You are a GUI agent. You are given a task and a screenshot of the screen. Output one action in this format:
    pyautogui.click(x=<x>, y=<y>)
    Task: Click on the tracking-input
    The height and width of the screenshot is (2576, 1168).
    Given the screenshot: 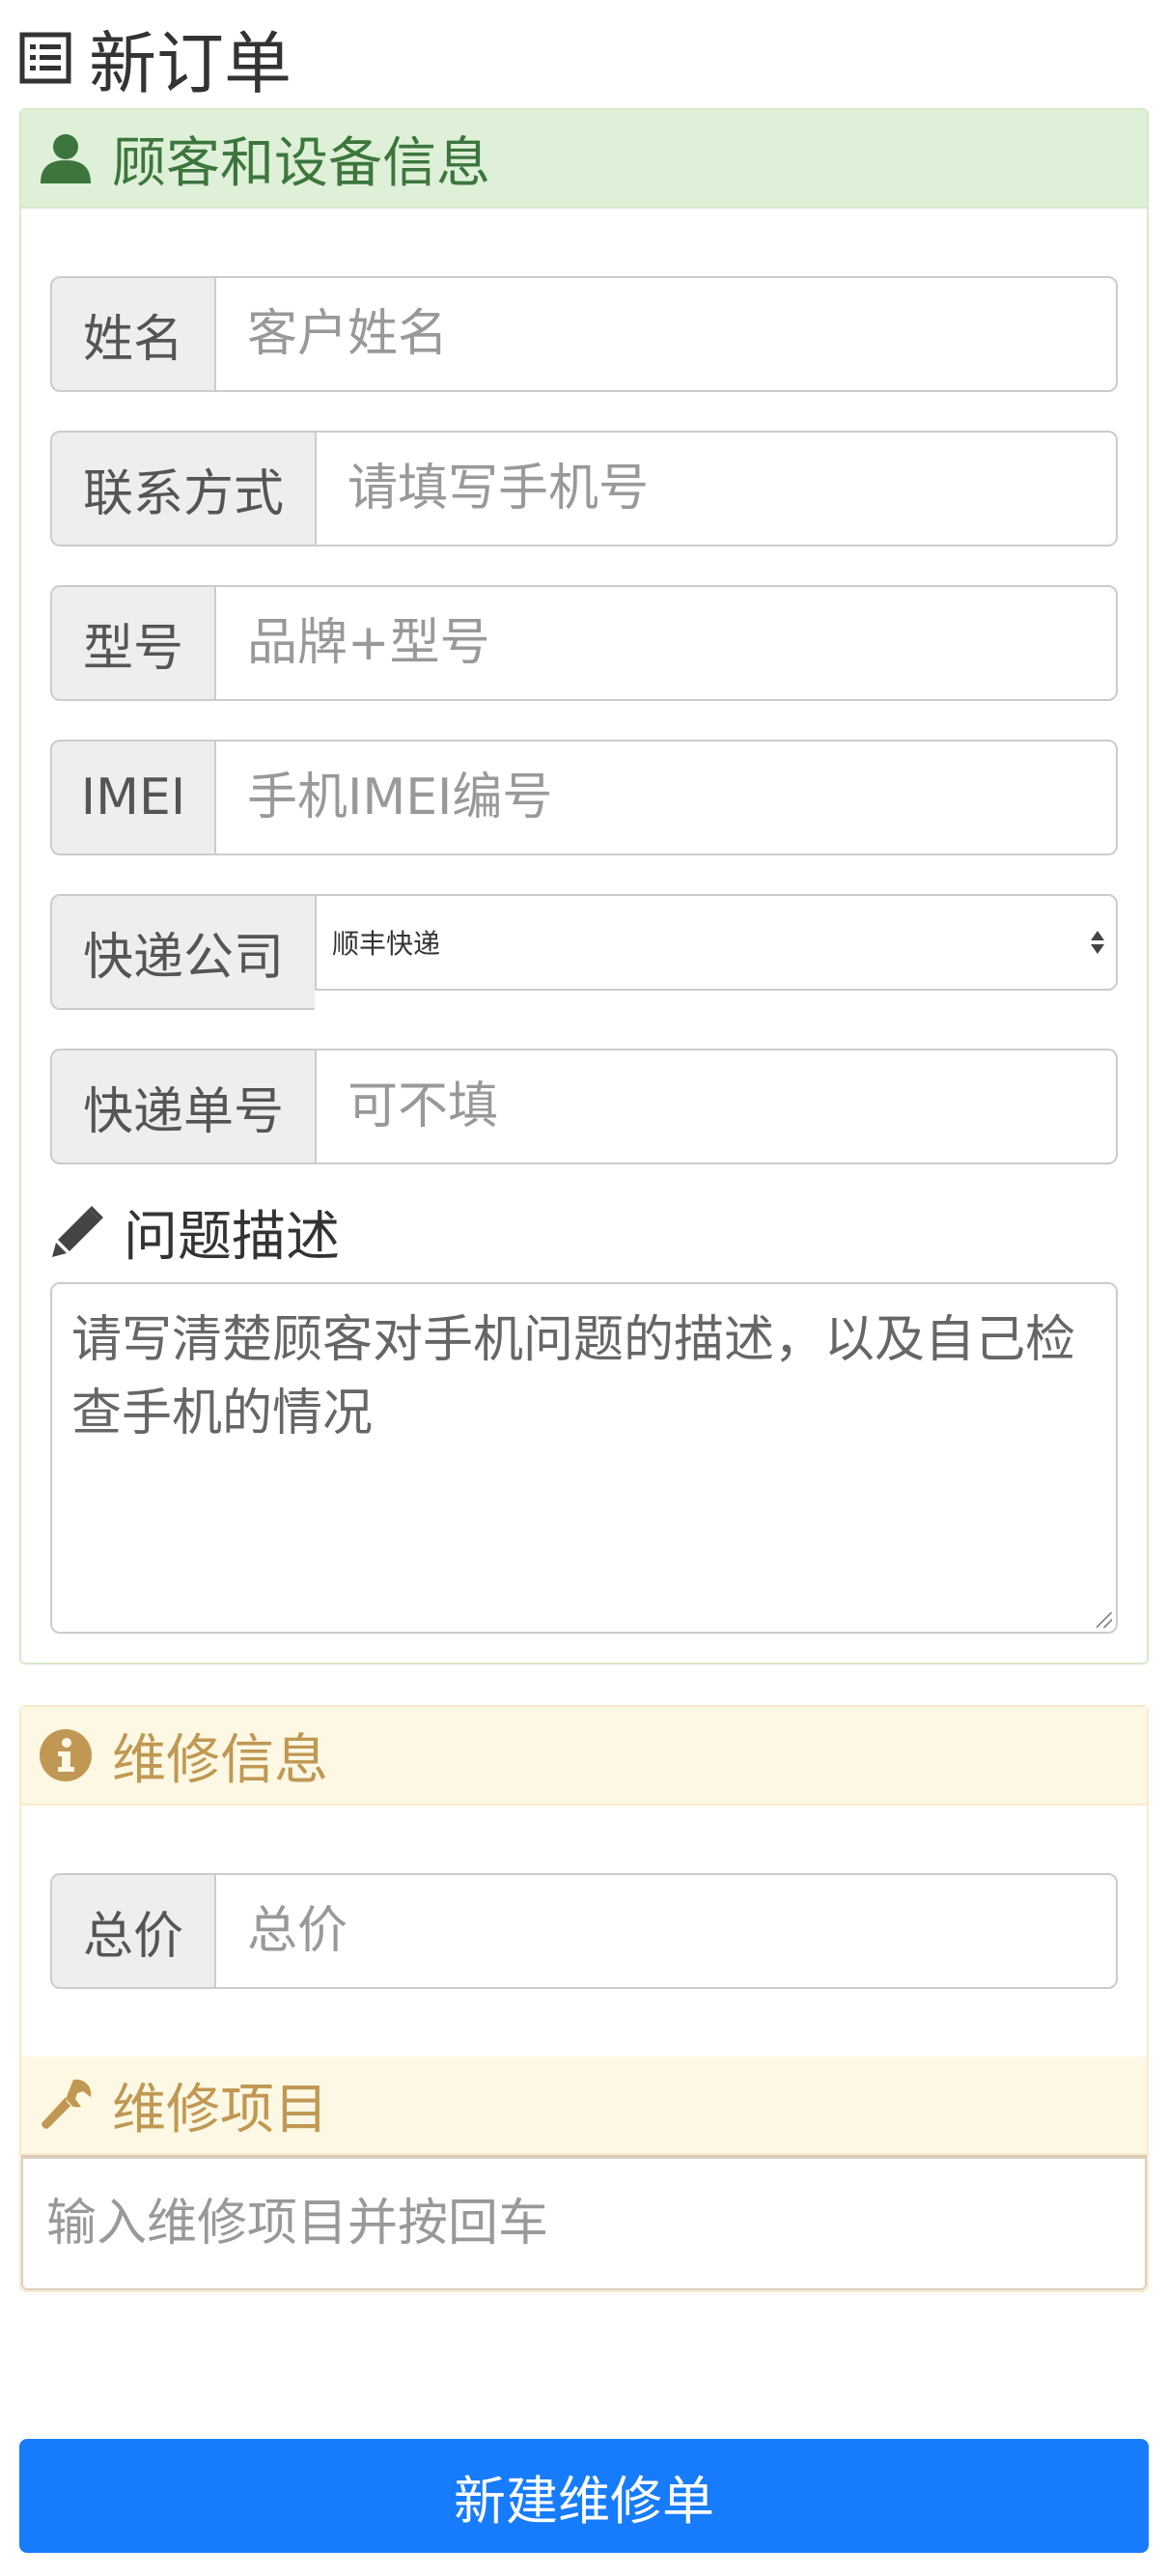 What is the action you would take?
    pyautogui.click(x=716, y=1107)
    